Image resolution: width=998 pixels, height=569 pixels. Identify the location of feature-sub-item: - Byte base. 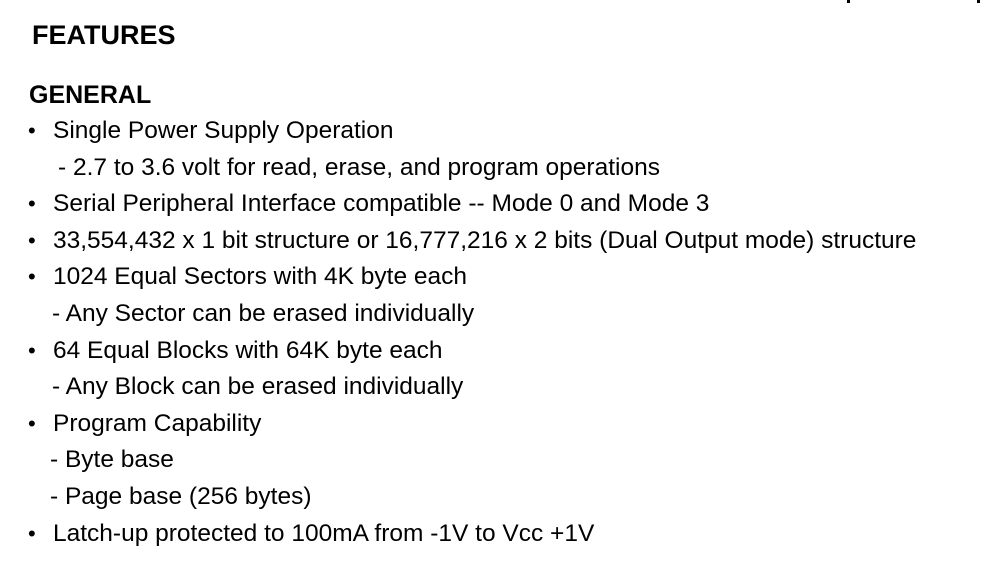
(499, 460).